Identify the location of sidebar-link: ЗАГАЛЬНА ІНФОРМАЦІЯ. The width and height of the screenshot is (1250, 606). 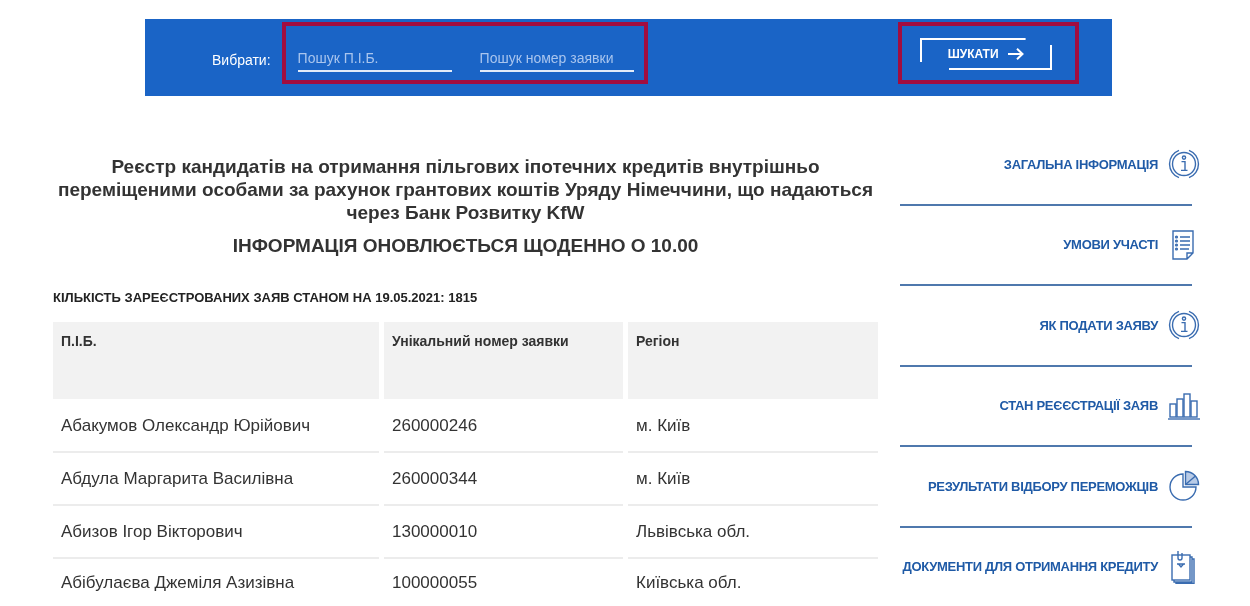
(1101, 164).